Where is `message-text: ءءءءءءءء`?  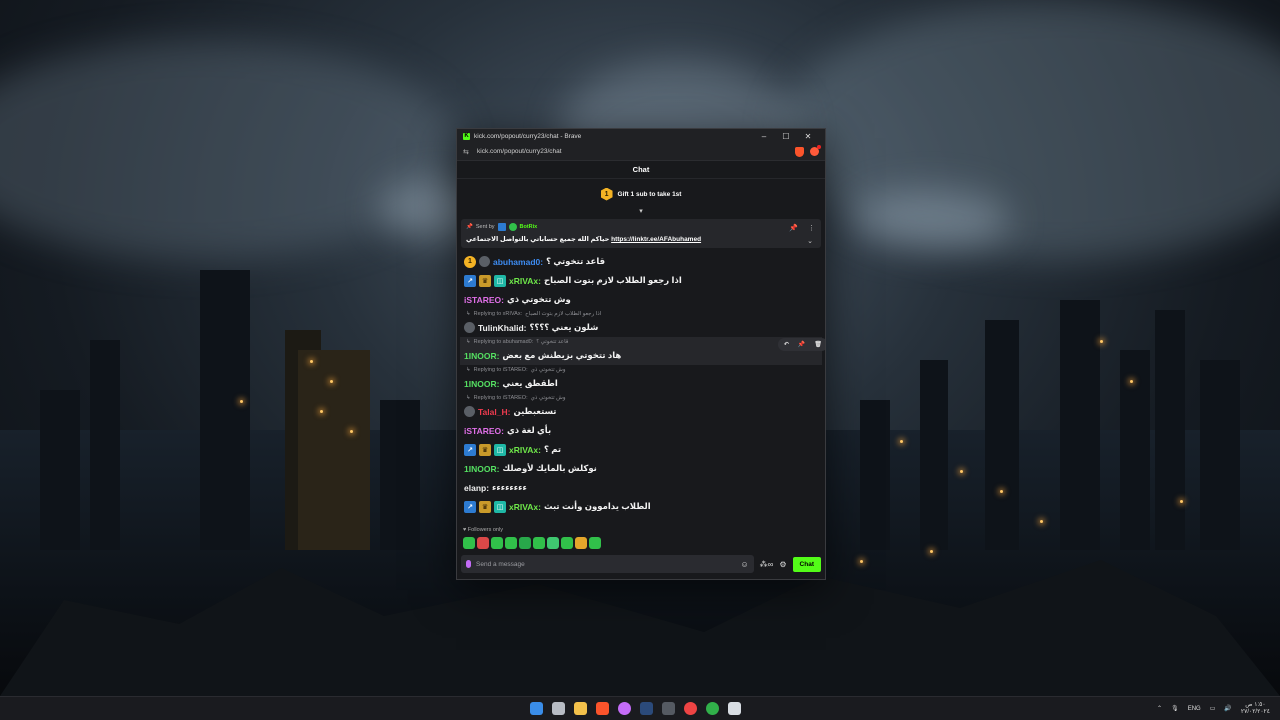
message-text: ءءءءءءءء is located at coordinates (509, 487).